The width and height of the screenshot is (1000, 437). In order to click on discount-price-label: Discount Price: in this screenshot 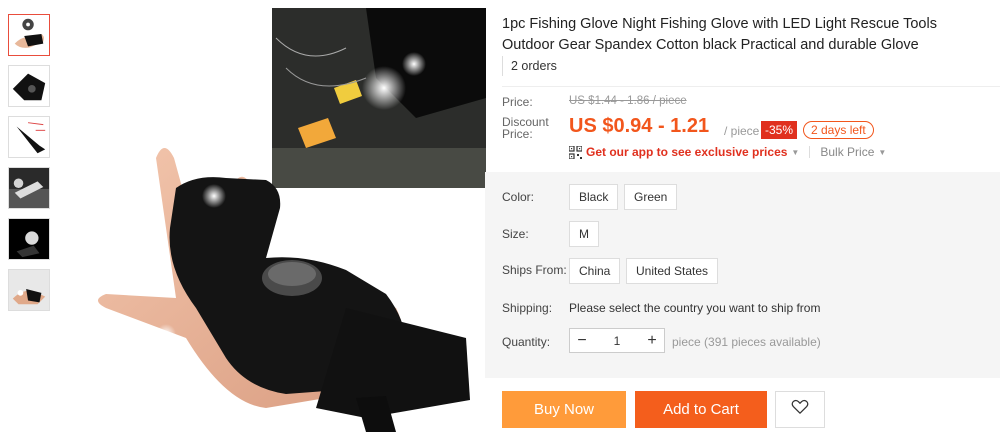, I will do `click(525, 128)`.